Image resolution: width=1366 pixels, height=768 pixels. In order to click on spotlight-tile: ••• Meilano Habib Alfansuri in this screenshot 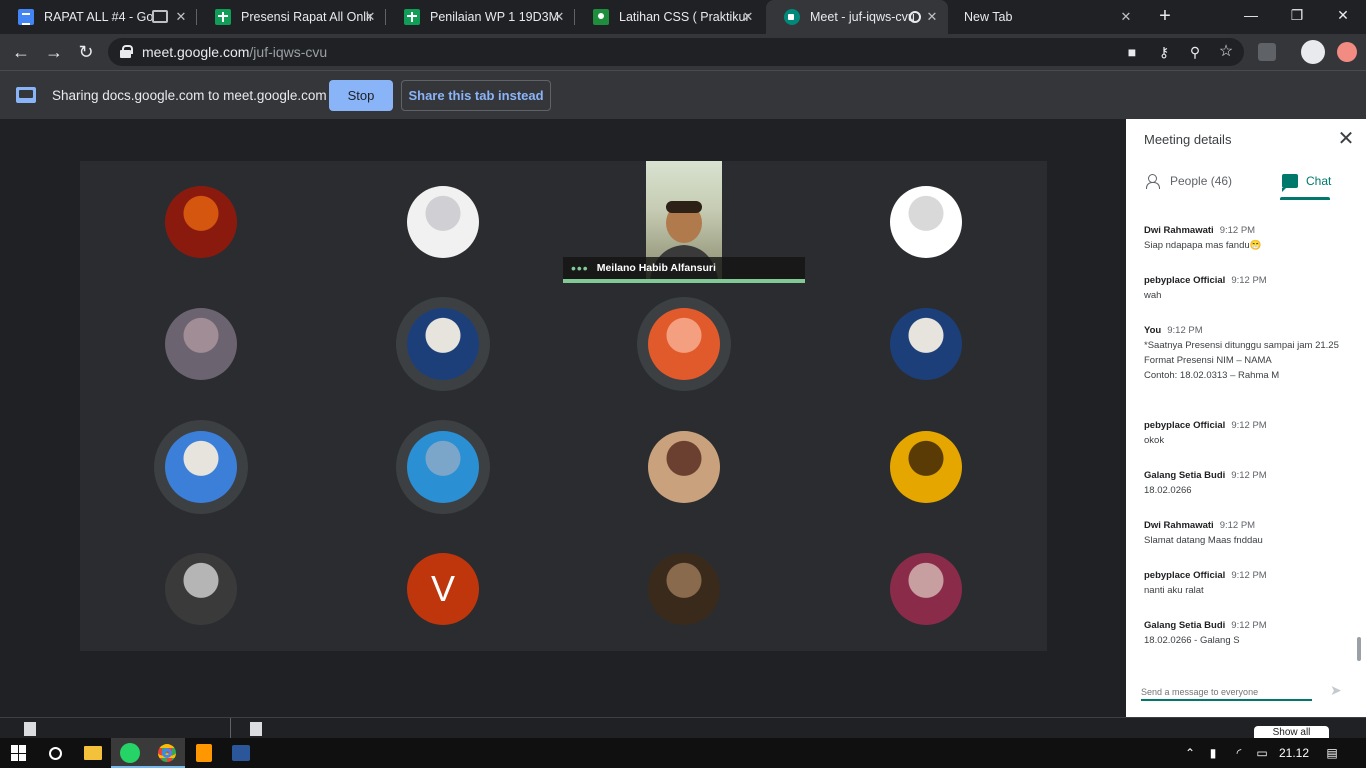, I will do `click(684, 222)`.